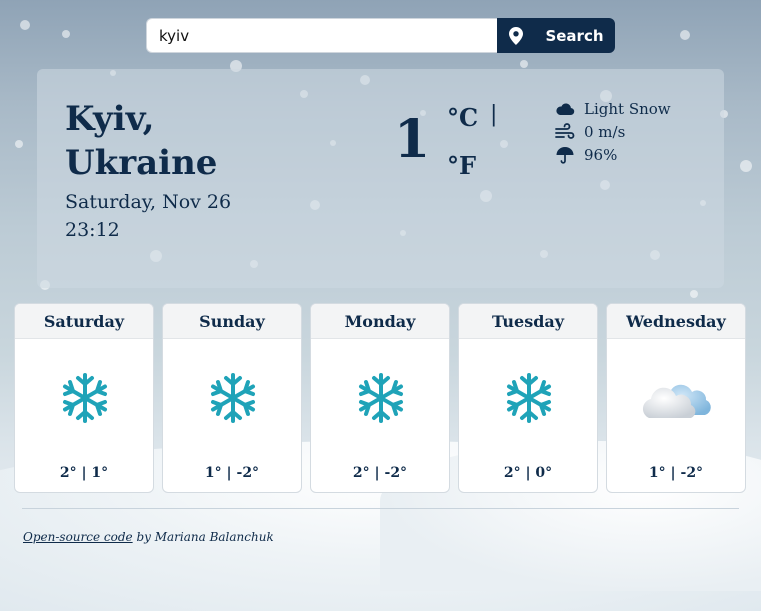 The image size is (761, 611). Describe the element at coordinates (565, 155) in the screenshot. I see `umbrella-icon` at that location.